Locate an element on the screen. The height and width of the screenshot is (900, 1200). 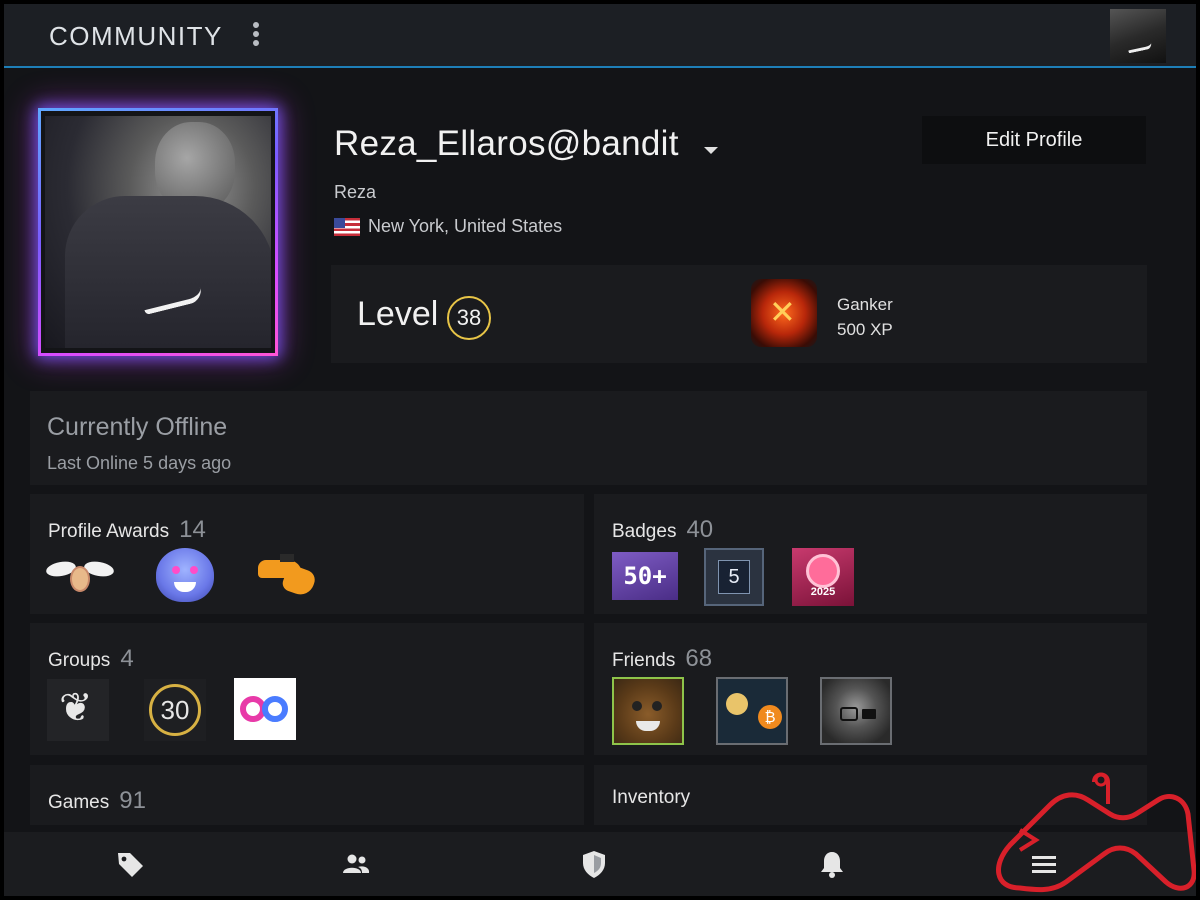
card-count: 68 is located at coordinates (699, 658).